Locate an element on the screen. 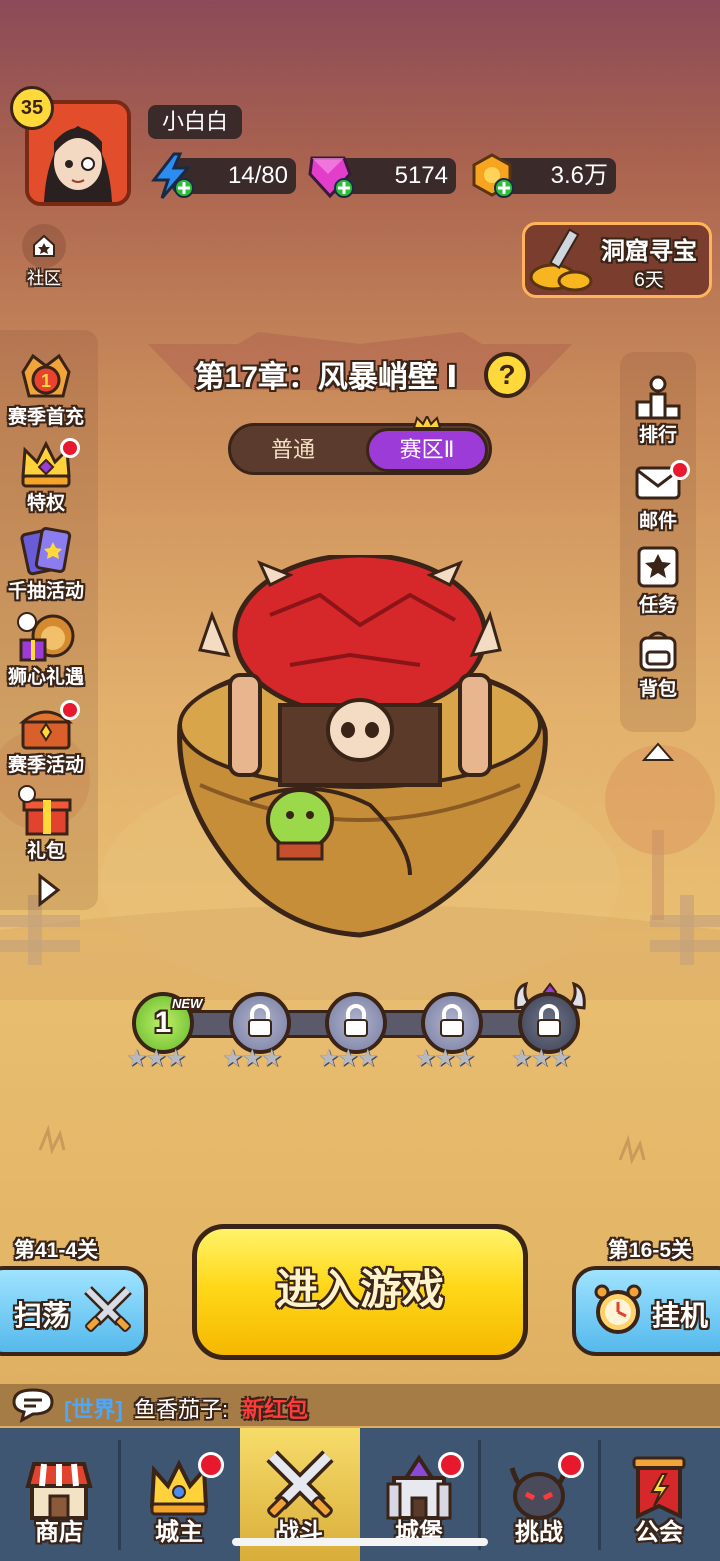  ranking-button: 排行 is located at coordinates (658, 410).